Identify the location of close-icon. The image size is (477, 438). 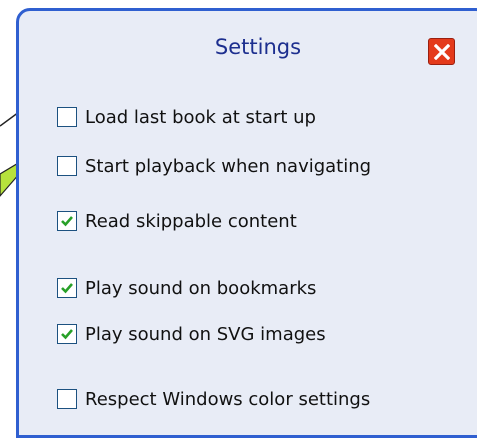
(441, 51).